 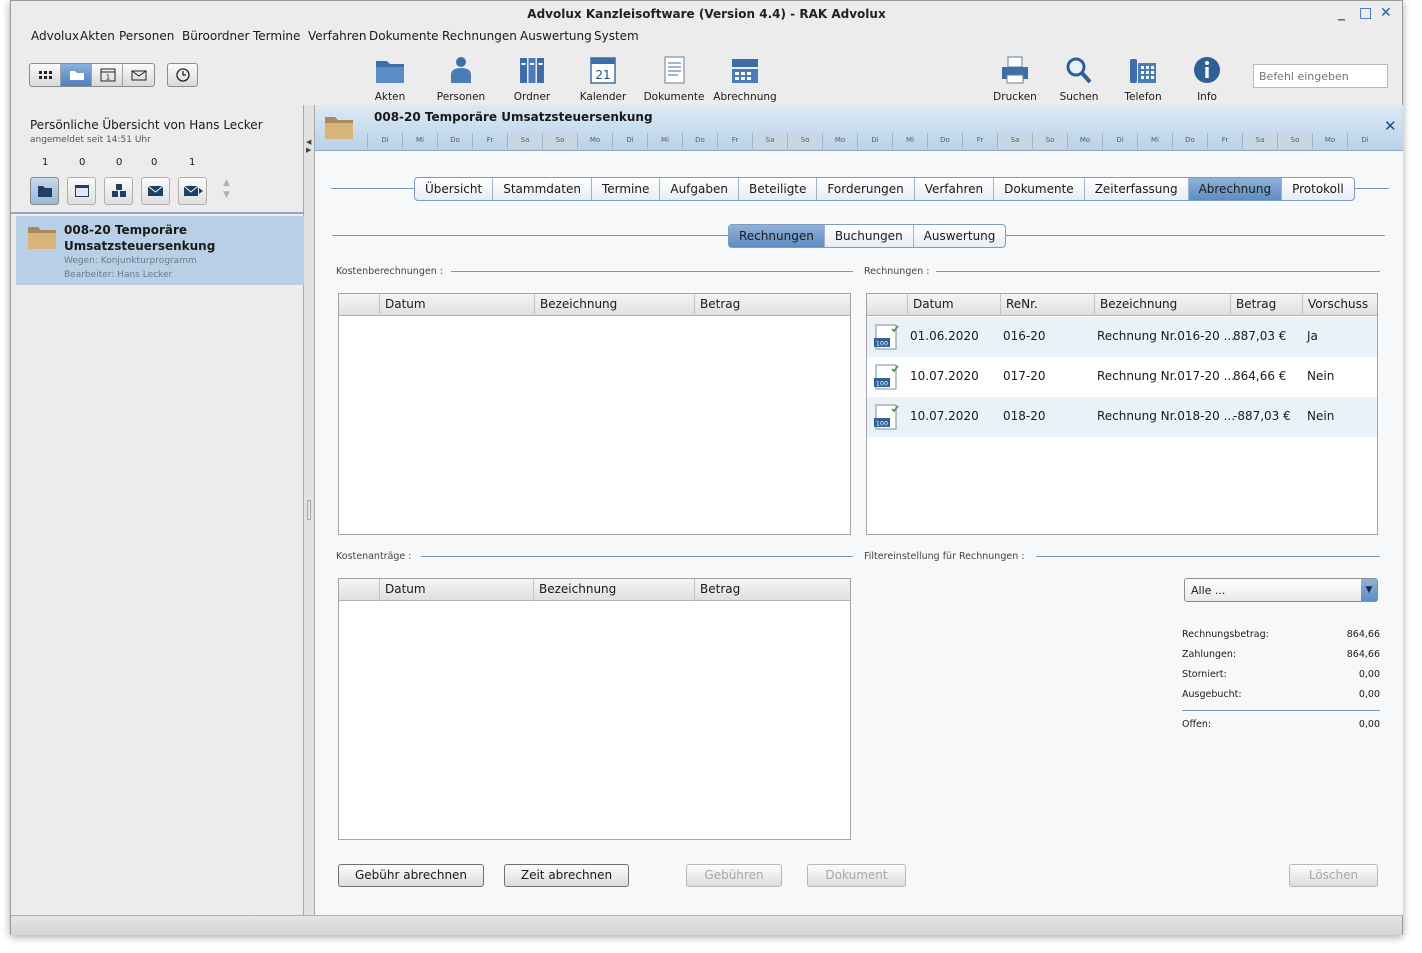 I want to click on summary-value: 0,00, so click(x=1369, y=694).